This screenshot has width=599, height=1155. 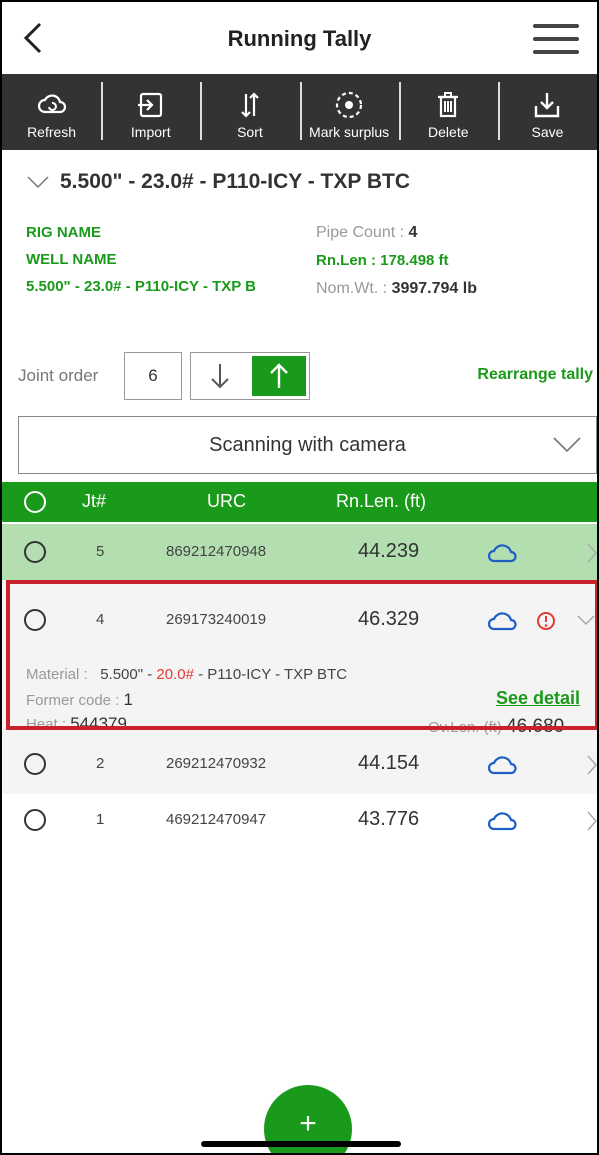 What do you see at coordinates (58, 375) in the screenshot?
I see `joint-order-label: Joint order` at bounding box center [58, 375].